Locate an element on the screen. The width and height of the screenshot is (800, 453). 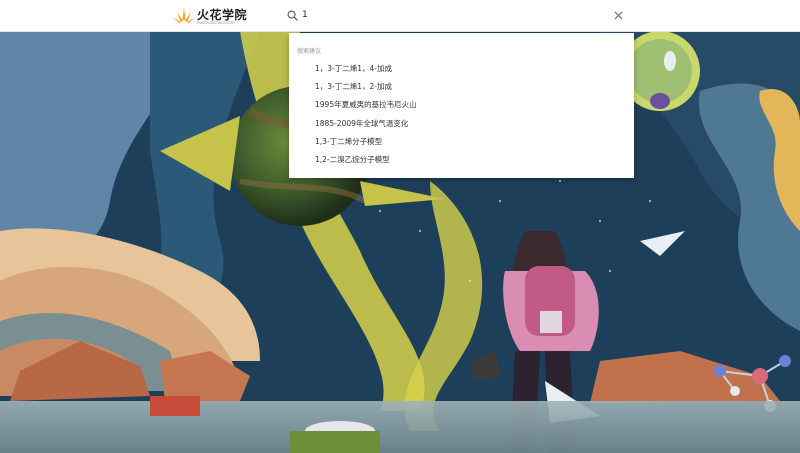
suggestion-item: 1885-2009年全球气温变化 is located at coordinates (461, 124).